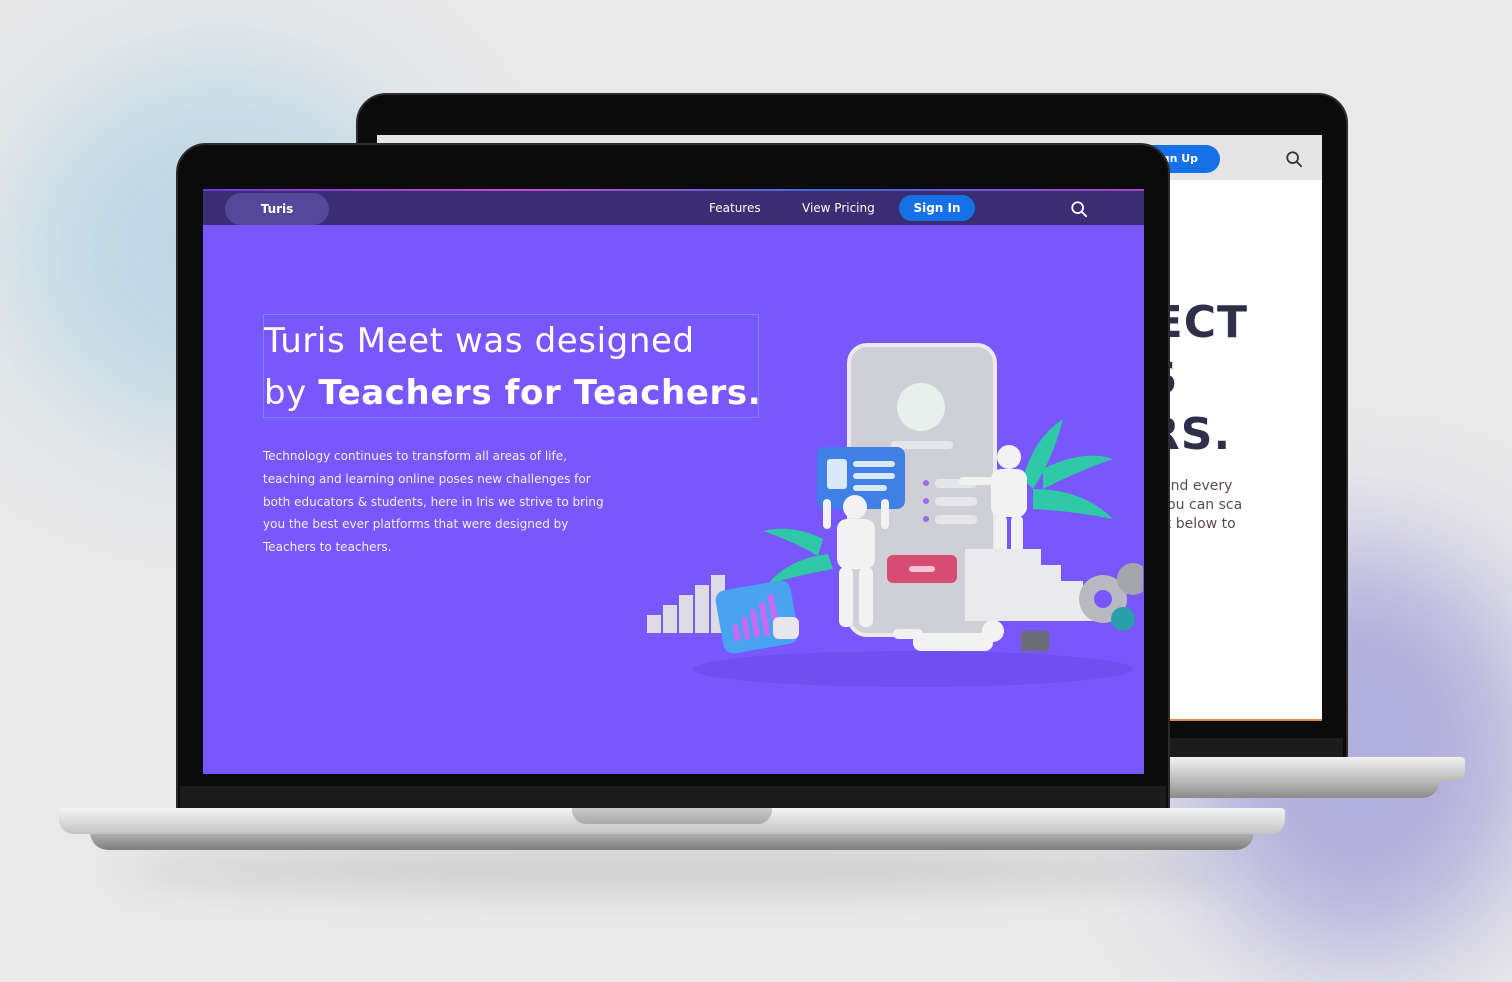 Image resolution: width=1512 pixels, height=982 pixels. Describe the element at coordinates (673, 798) in the screenshot. I see `front-laptop-chin` at that location.